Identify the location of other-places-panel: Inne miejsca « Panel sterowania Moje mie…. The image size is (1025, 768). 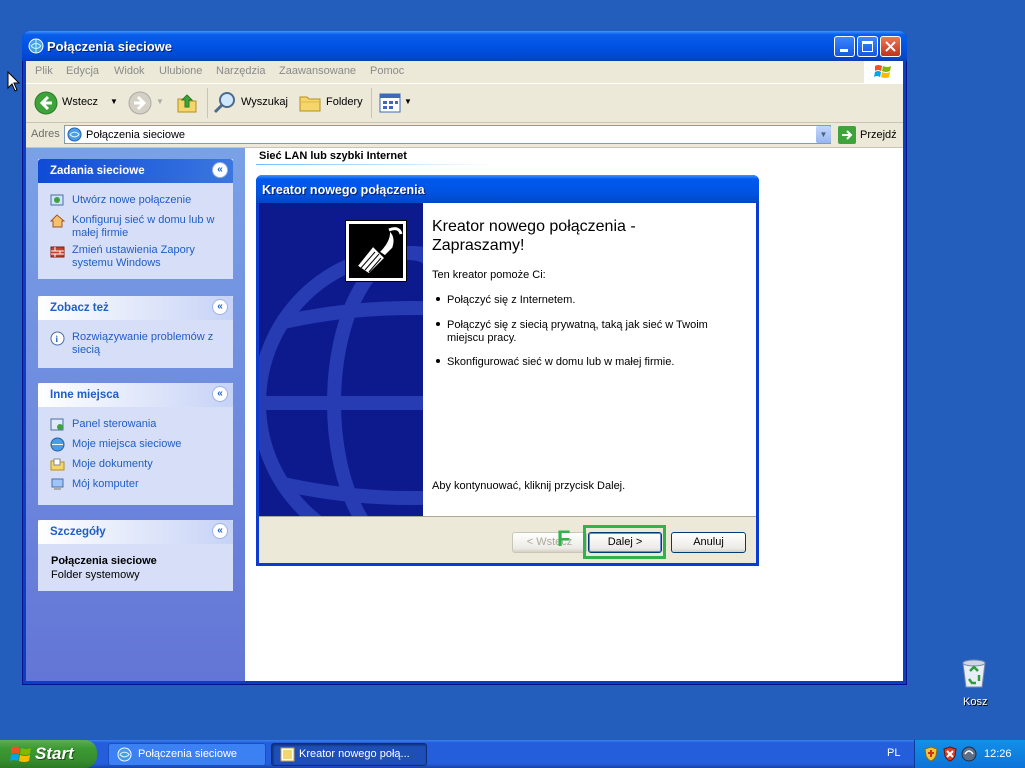
(135, 444).